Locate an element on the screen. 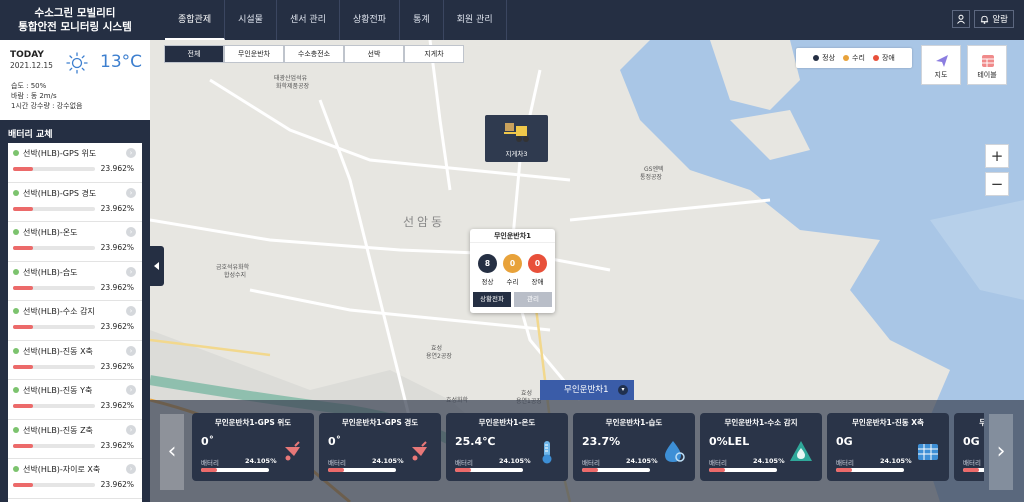 Image resolution: width=1024 pixels, height=502 pixels. satellite-icon is located at coordinates (420, 452).